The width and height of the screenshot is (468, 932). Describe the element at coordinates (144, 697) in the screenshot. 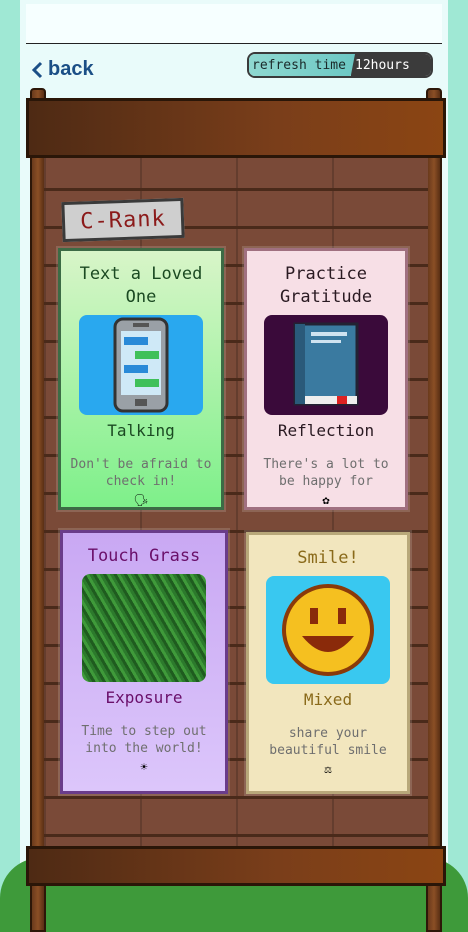

I see `card-category: Exposure` at that location.